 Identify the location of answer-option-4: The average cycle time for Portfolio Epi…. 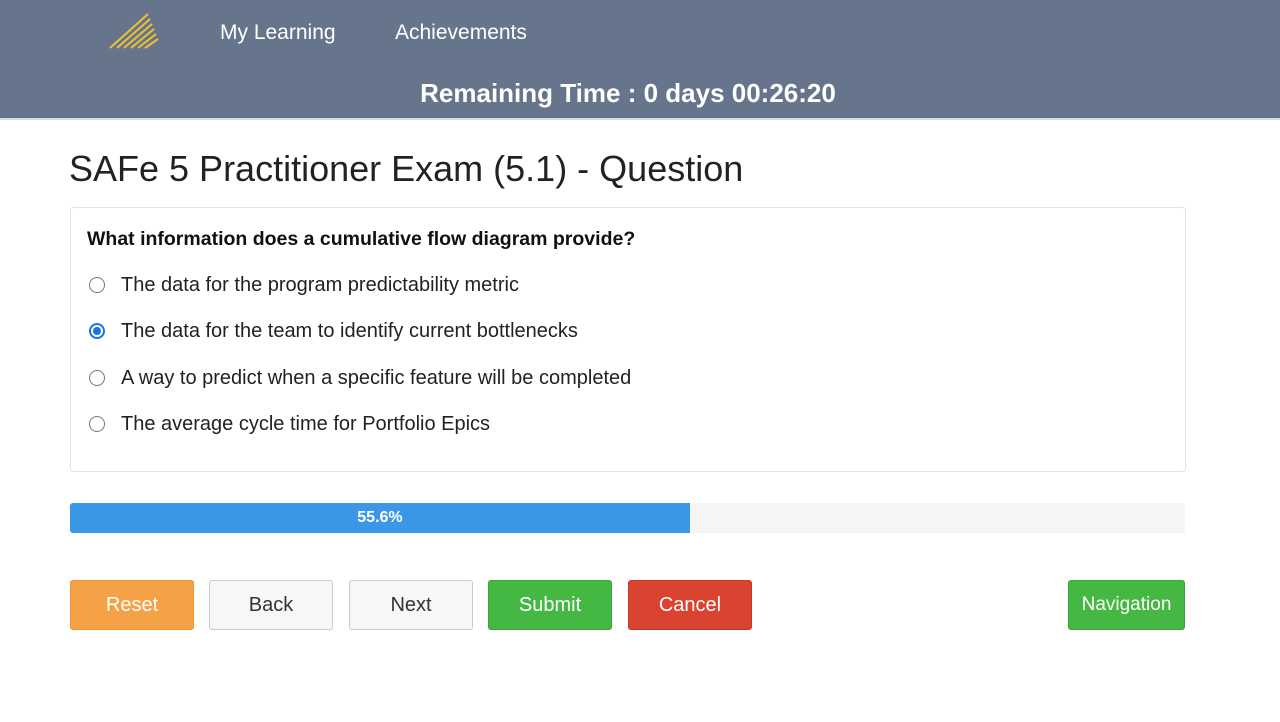
(289, 424).